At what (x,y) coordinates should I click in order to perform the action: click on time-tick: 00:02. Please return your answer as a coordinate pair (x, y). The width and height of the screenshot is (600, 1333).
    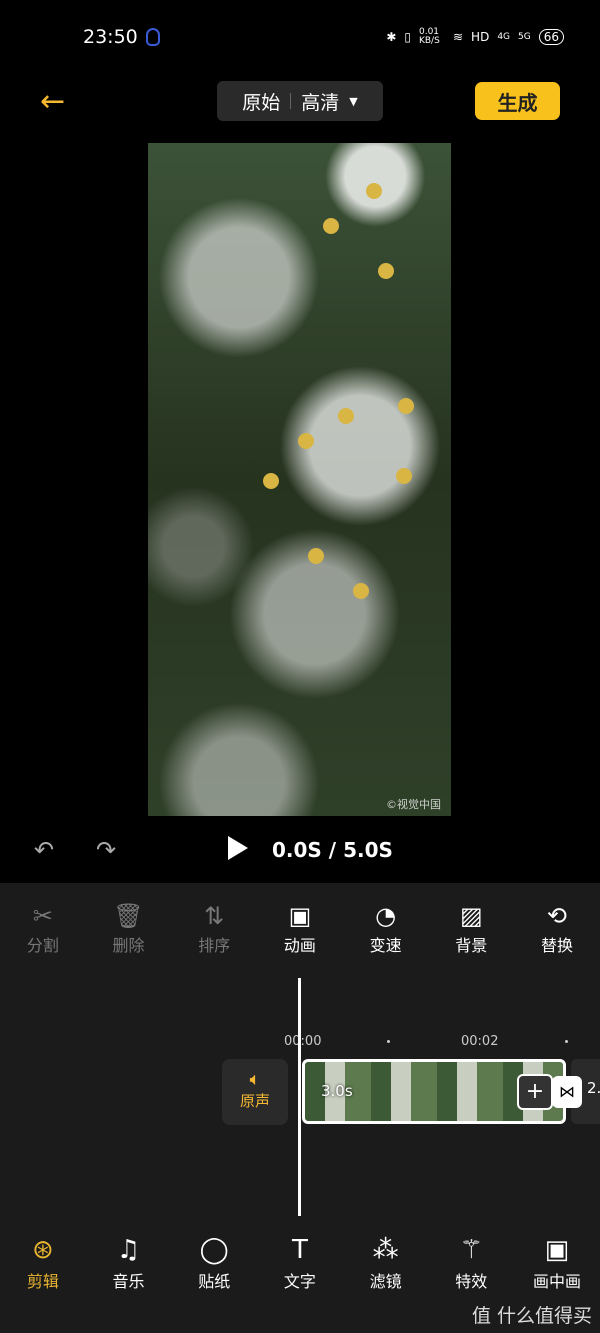
    Looking at the image, I should click on (480, 1041).